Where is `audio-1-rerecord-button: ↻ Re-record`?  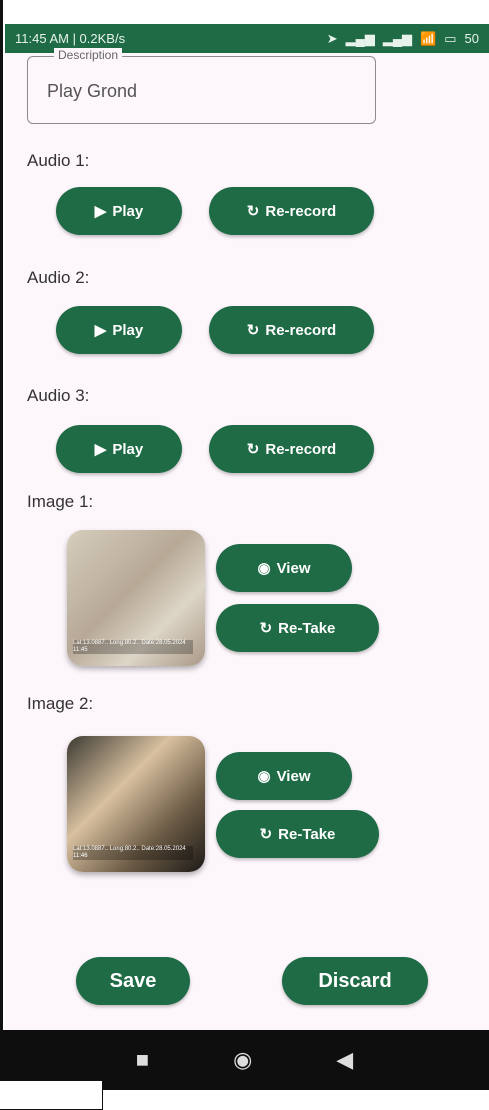 audio-1-rerecord-button: ↻ Re-record is located at coordinates (291, 211).